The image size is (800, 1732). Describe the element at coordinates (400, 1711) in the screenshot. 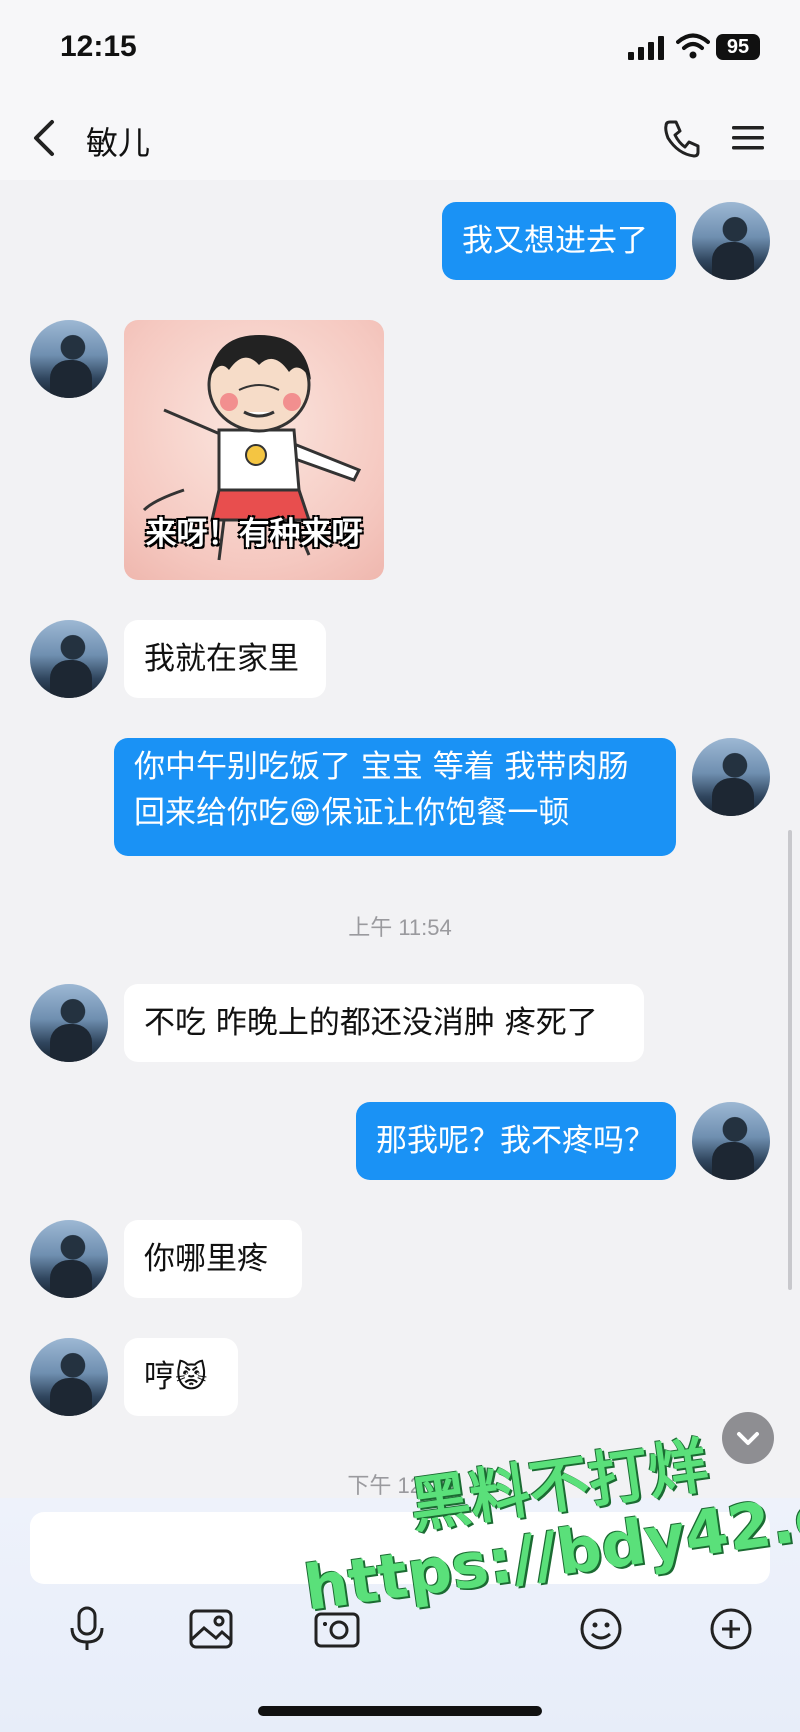

I see `home-indicator` at that location.